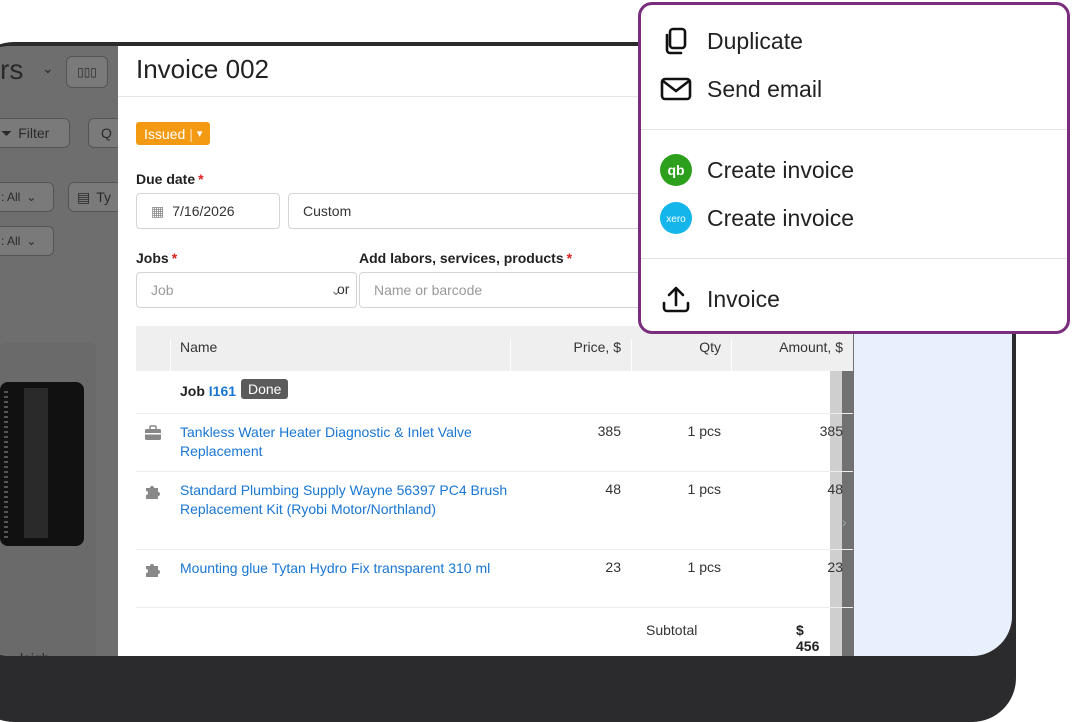 Image resolution: width=1072 pixels, height=722 pixels. What do you see at coordinates (811, 347) in the screenshot?
I see `column-amount: Amount, $` at bounding box center [811, 347].